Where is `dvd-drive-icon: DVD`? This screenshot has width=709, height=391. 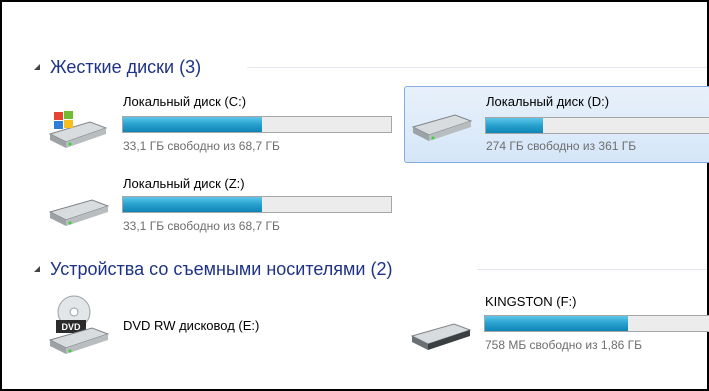
dvd-drive-icon: DVD is located at coordinates (79, 328).